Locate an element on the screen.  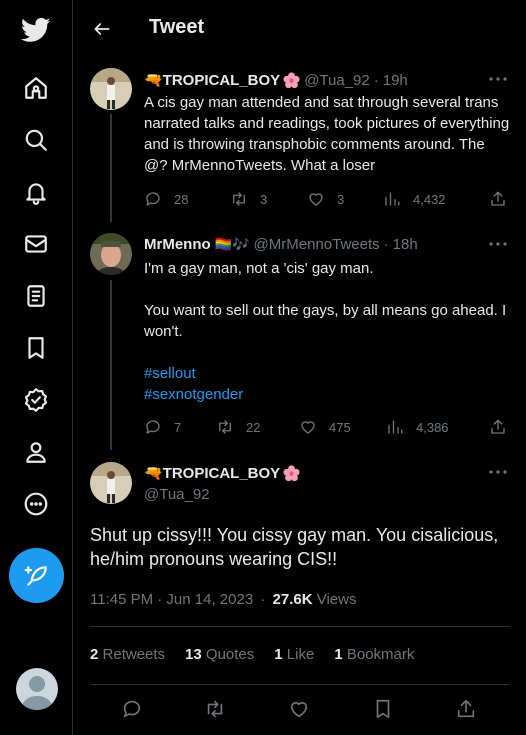
like-button: 475 is located at coordinates (325, 427).